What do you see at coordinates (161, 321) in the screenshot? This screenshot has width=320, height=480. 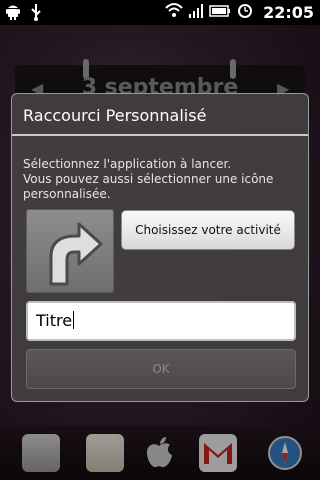 I see `shortcut-title-field: Titre` at bounding box center [161, 321].